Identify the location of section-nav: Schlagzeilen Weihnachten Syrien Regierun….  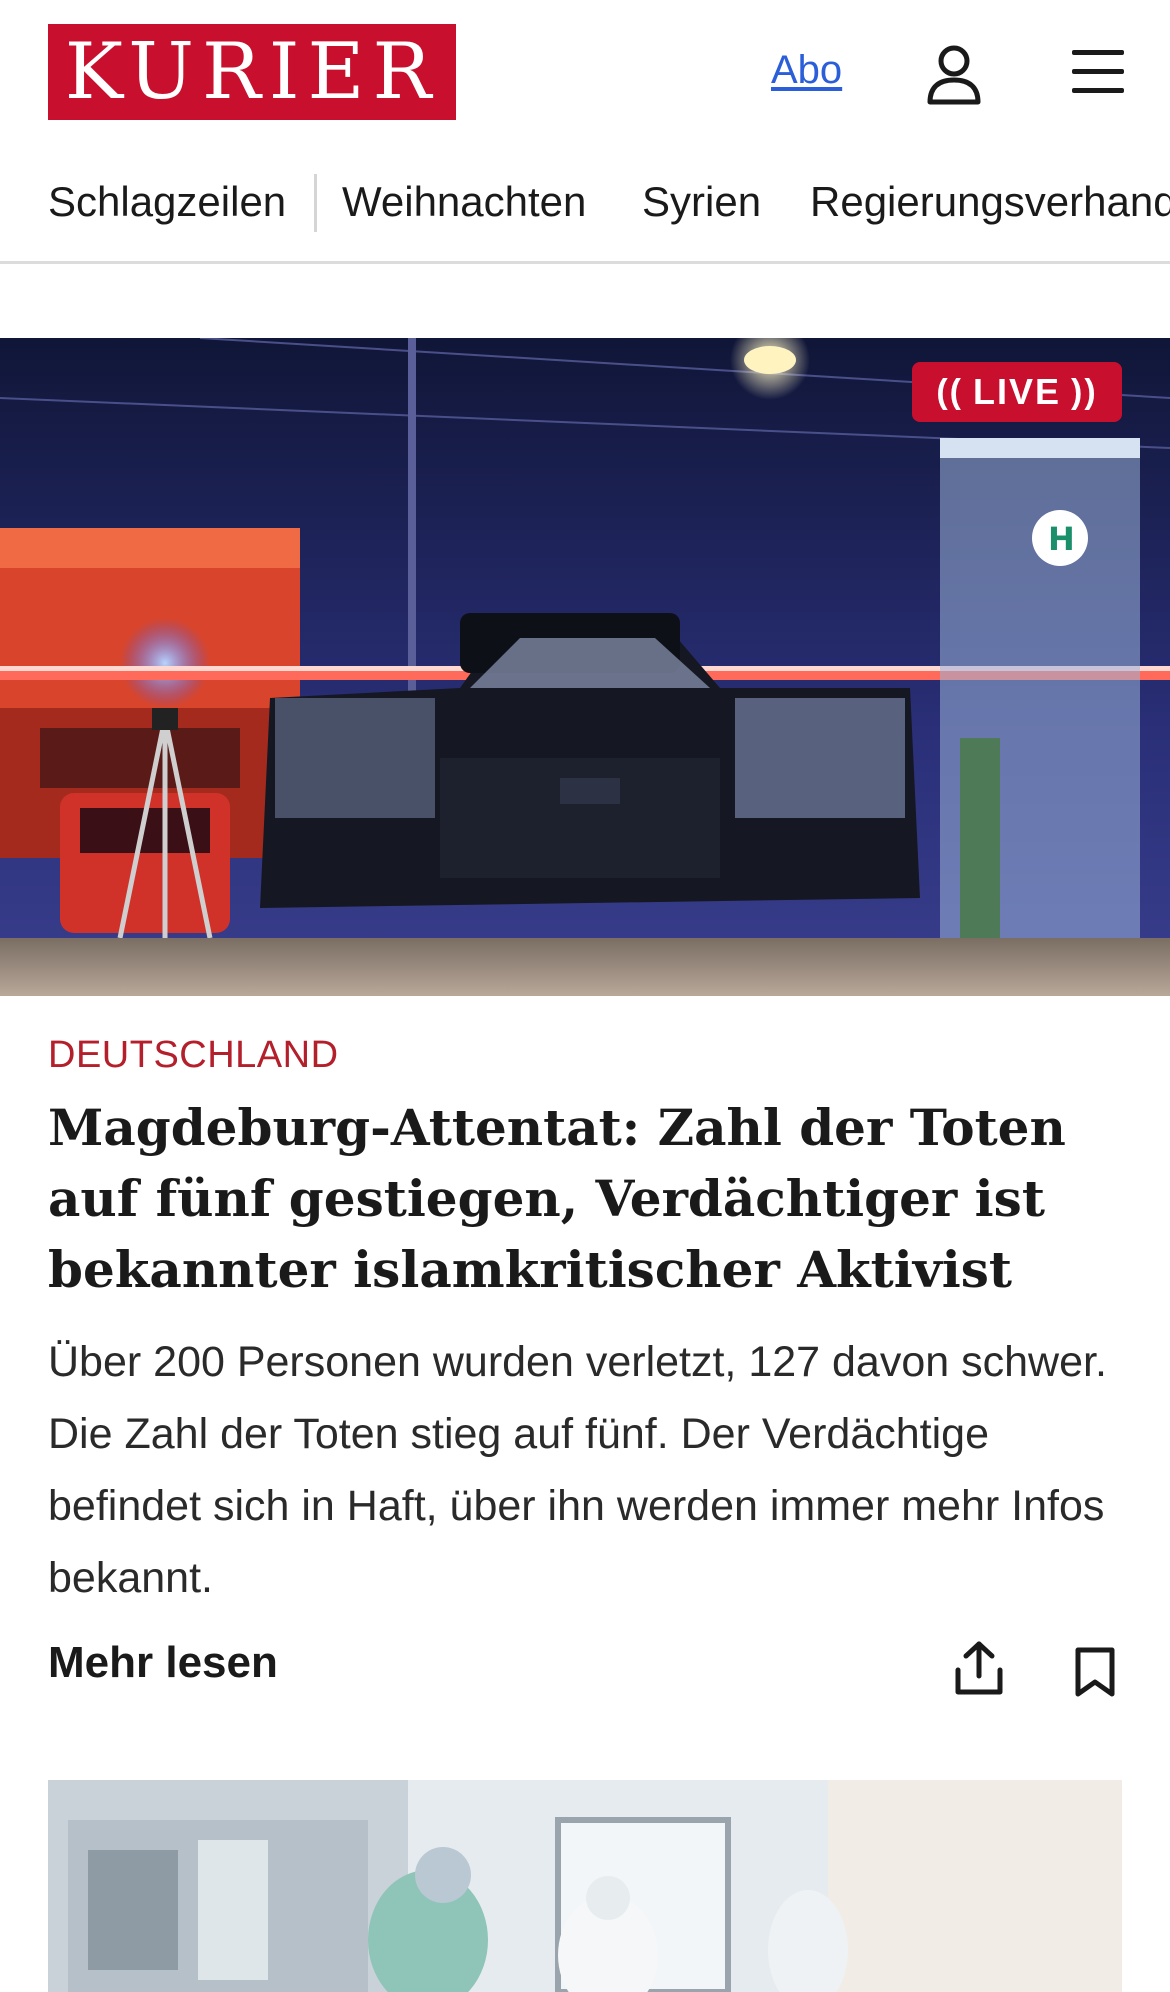
(585, 210).